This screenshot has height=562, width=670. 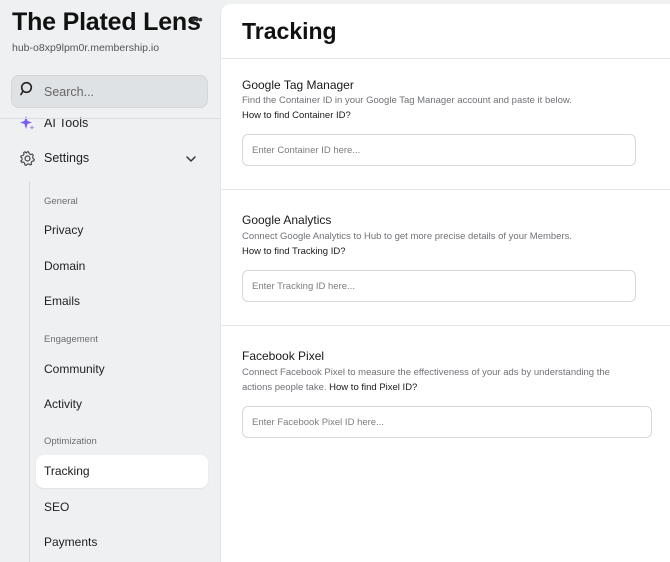 I want to click on sidebar-item-tracking-label: Tracking, so click(x=67, y=471).